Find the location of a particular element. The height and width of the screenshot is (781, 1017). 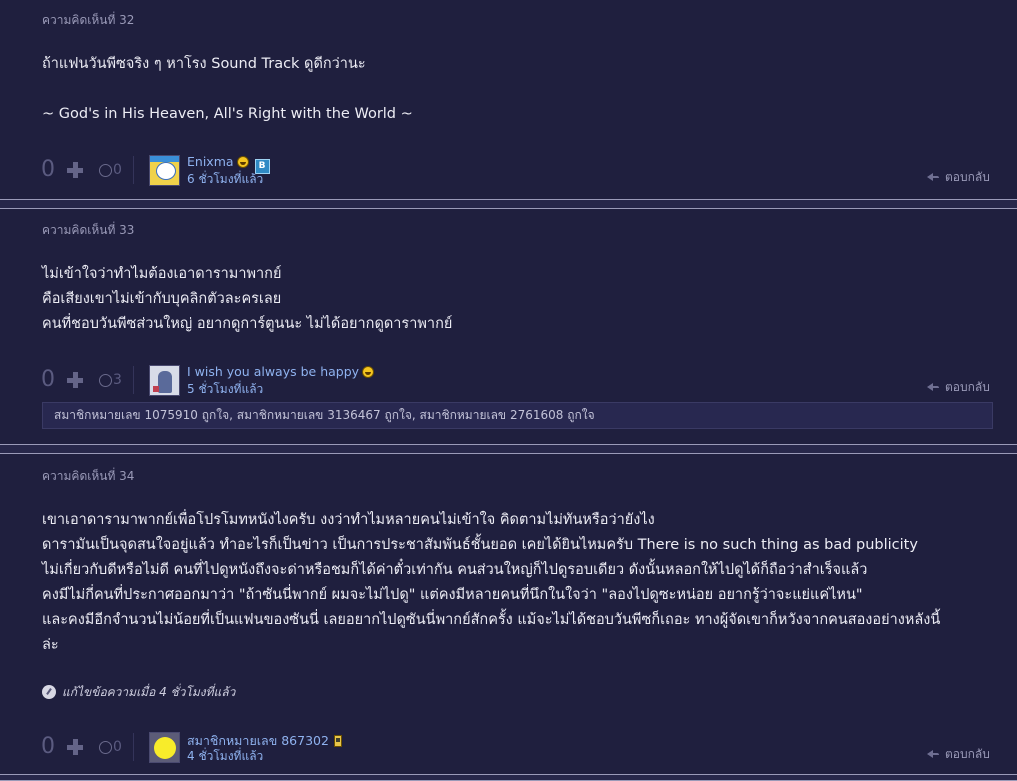

comment-line is located at coordinates (227, 89).